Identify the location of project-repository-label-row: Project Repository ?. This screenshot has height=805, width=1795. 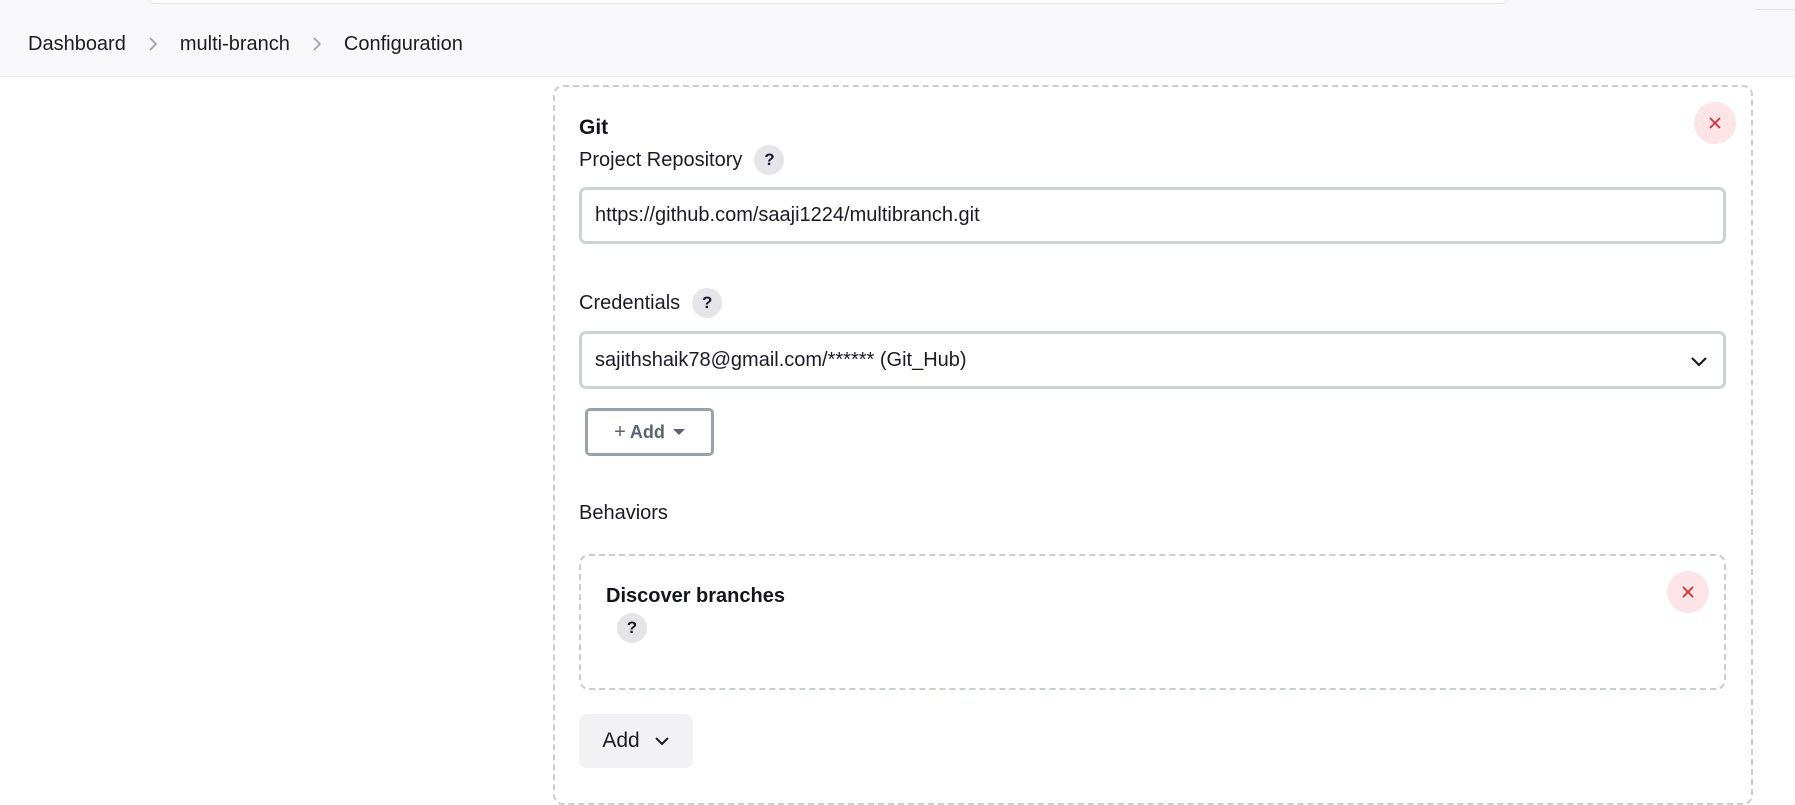
(682, 160).